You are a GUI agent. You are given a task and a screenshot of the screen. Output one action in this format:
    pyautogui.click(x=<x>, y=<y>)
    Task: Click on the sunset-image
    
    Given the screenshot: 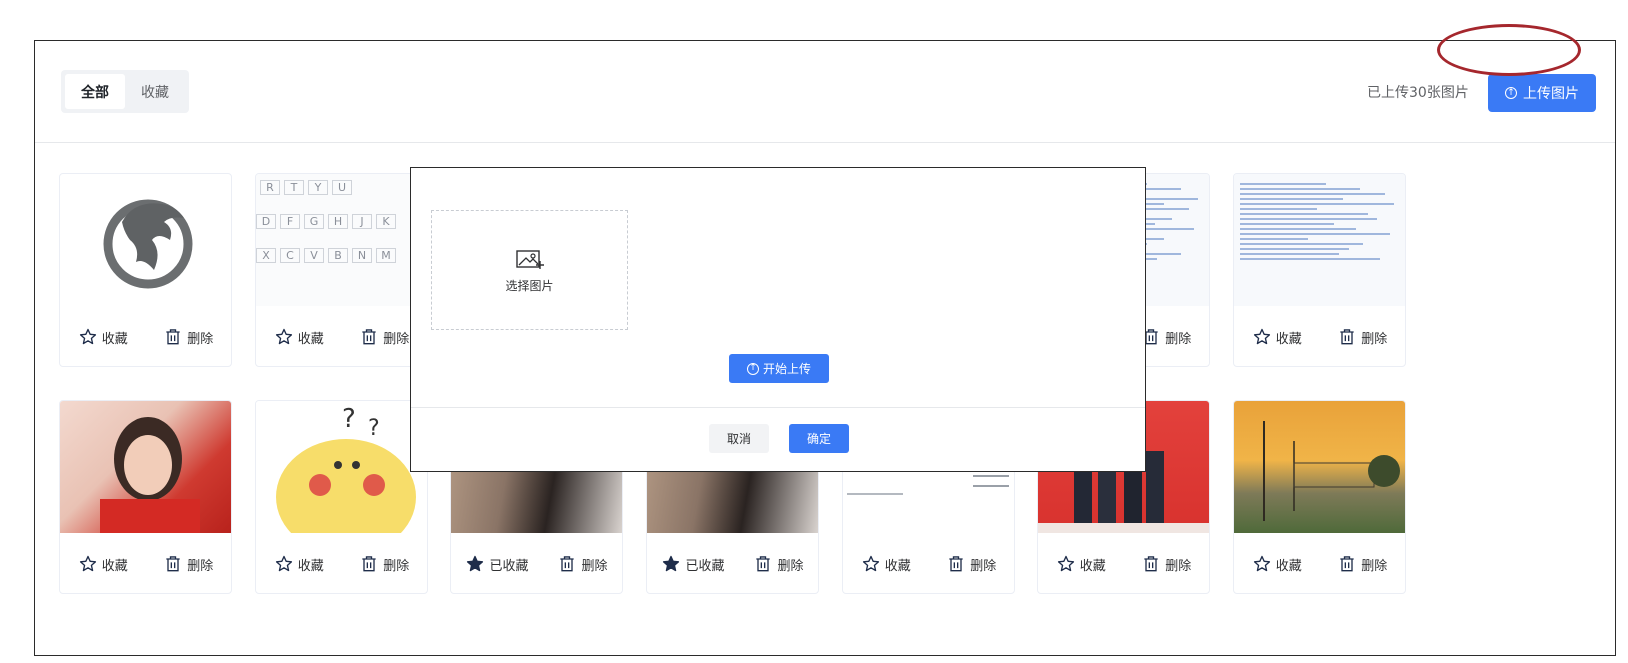 What is the action you would take?
    pyautogui.click(x=1319, y=467)
    